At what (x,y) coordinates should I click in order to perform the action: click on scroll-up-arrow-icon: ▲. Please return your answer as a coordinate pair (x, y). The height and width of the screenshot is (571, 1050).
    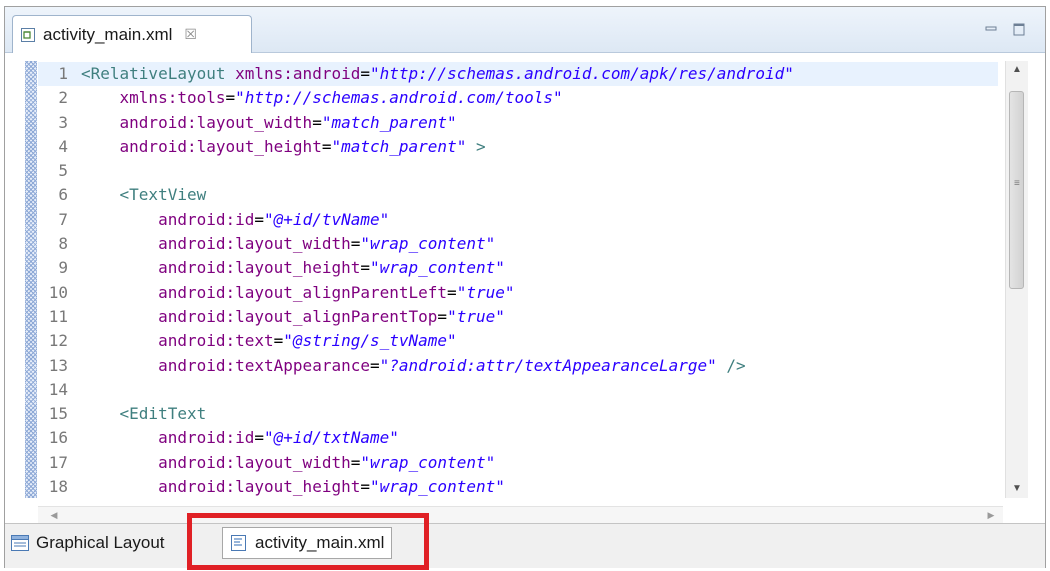
    Looking at the image, I should click on (1017, 70).